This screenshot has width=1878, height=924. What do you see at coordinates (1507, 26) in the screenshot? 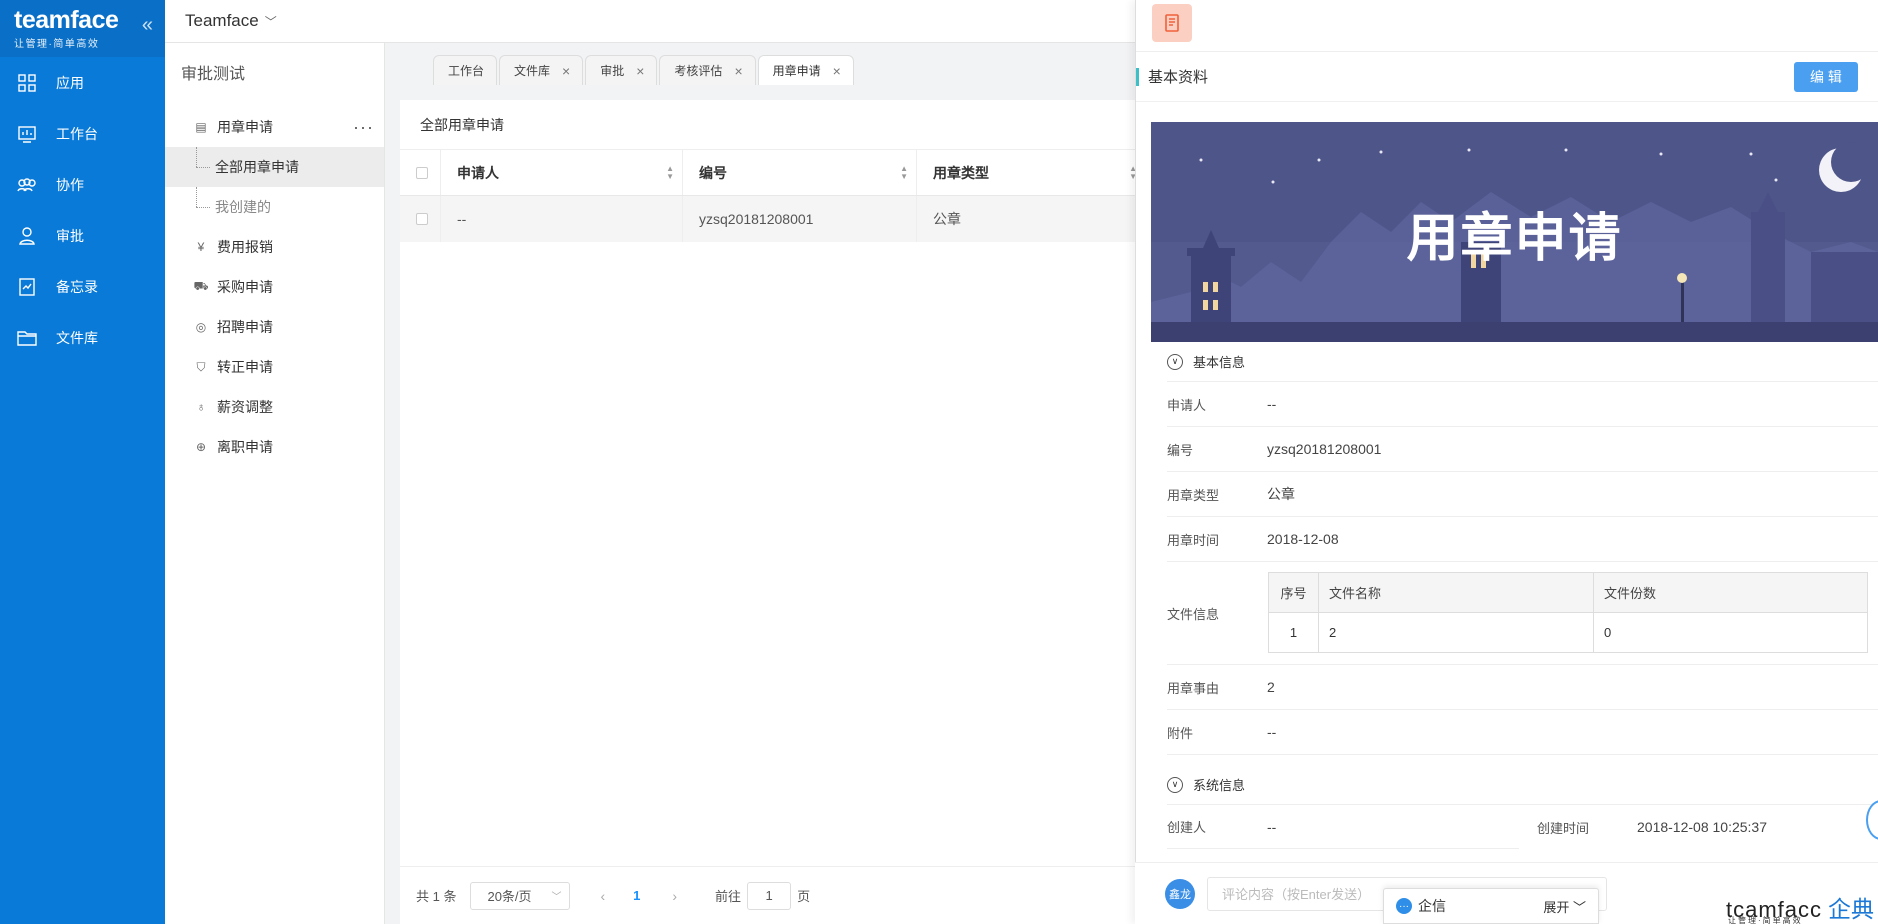
I see `detail-topbar` at bounding box center [1507, 26].